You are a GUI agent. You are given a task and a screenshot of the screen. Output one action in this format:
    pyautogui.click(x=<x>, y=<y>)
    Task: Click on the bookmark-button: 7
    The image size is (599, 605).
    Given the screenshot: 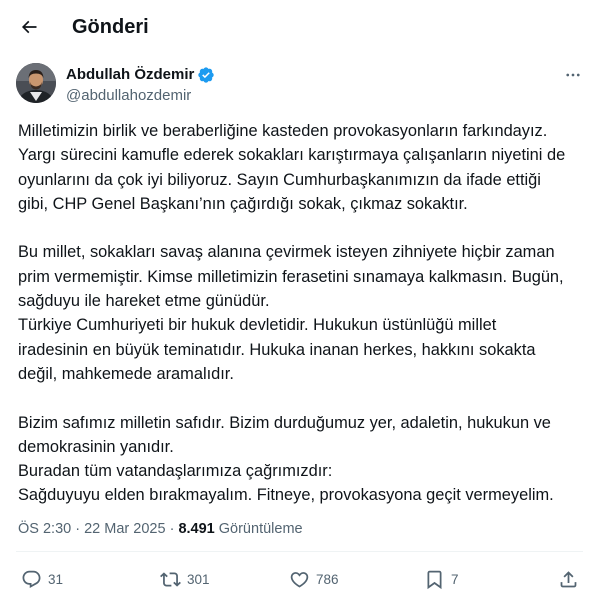 What is the action you would take?
    pyautogui.click(x=441, y=579)
    